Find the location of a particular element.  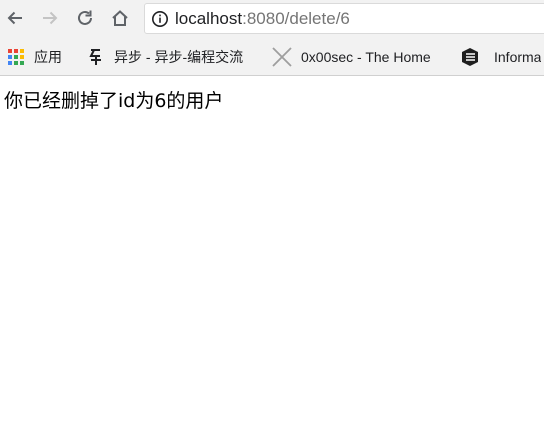

url-text: localhost:8080/delete/6 is located at coordinates (262, 19).